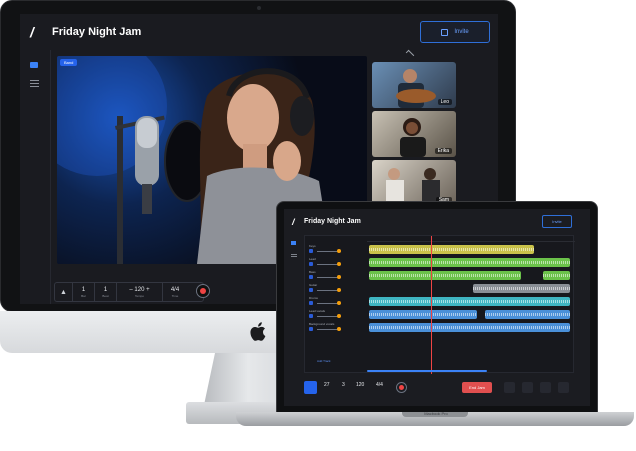 The width and height of the screenshot is (636, 451). I want to click on track-header: Drums, so click(337, 301).